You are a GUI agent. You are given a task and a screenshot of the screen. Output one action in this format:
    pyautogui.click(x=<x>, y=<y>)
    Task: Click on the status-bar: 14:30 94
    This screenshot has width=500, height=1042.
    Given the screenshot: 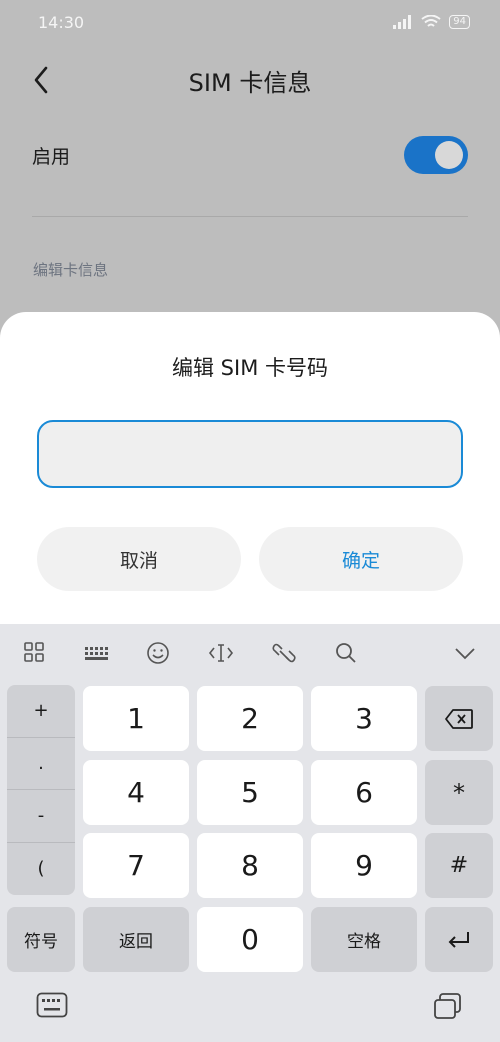 What is the action you would take?
    pyautogui.click(x=250, y=22)
    